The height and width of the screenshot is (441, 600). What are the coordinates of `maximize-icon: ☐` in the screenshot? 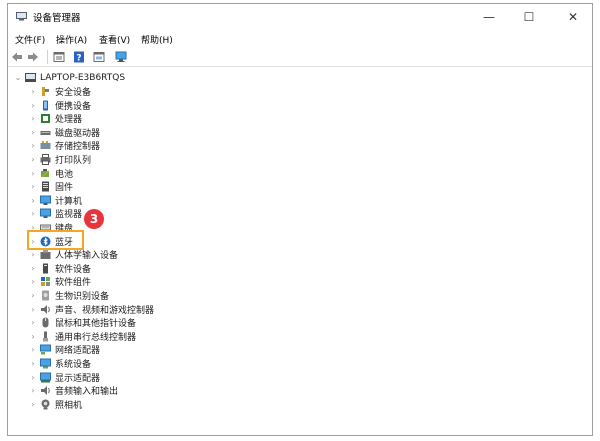 It's located at (529, 17).